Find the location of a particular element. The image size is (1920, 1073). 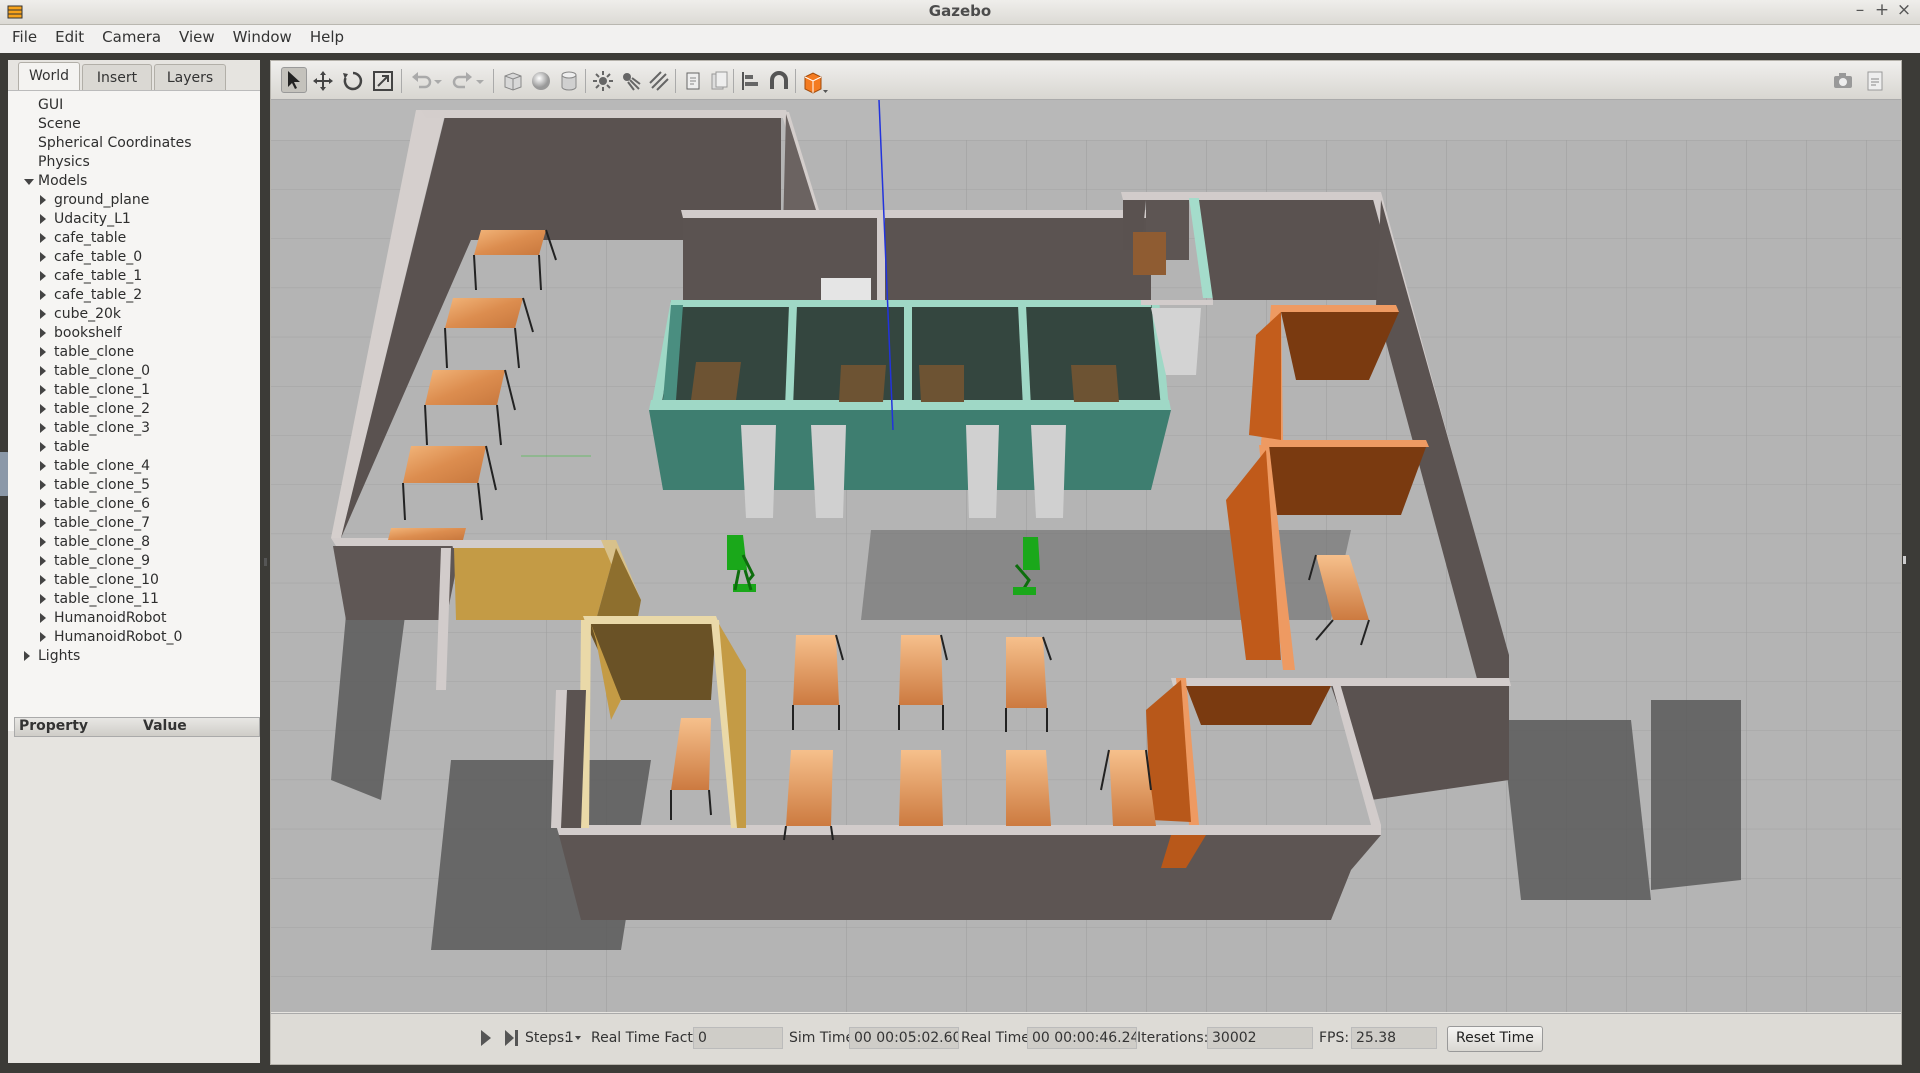

steps-value: 1 is located at coordinates (569, 1038).